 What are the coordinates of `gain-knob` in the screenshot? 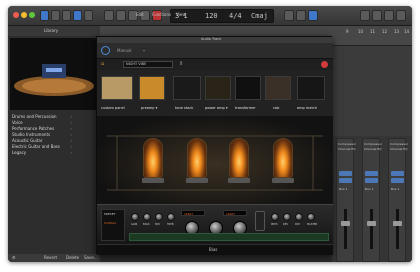 It's located at (135, 217).